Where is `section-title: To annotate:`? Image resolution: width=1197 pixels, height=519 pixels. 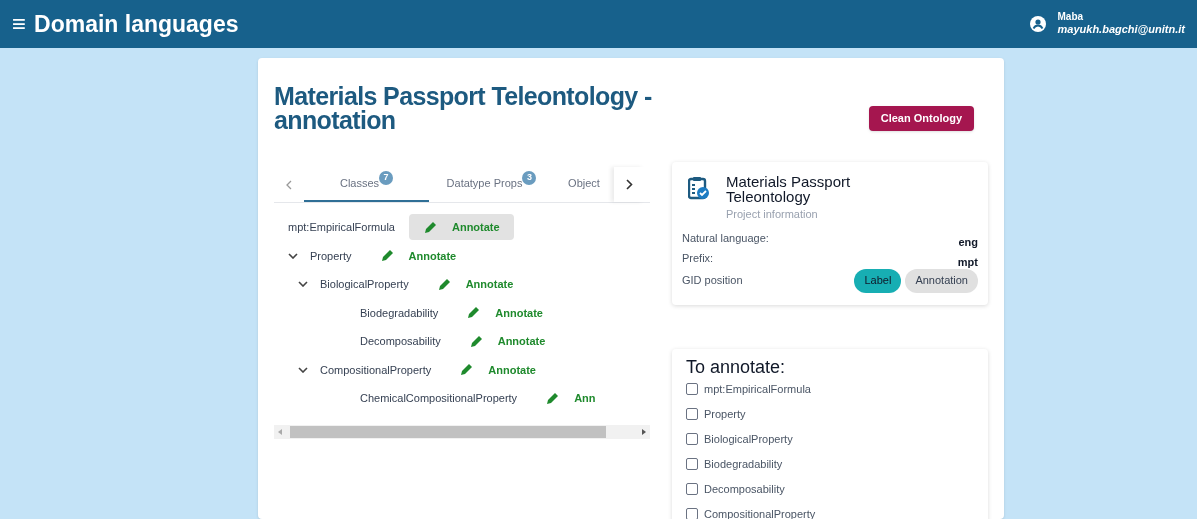 section-title: To annotate: is located at coordinates (736, 366).